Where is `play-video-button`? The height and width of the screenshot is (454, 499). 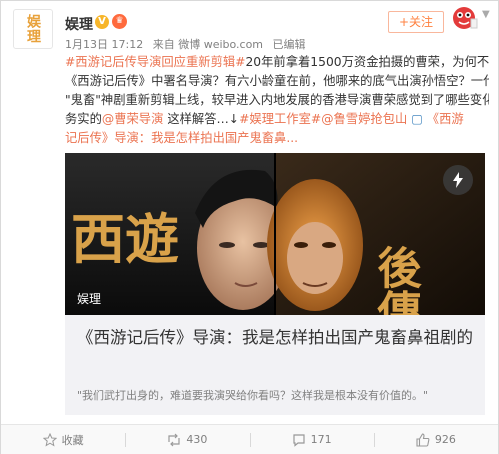
play-video-button is located at coordinates (458, 180).